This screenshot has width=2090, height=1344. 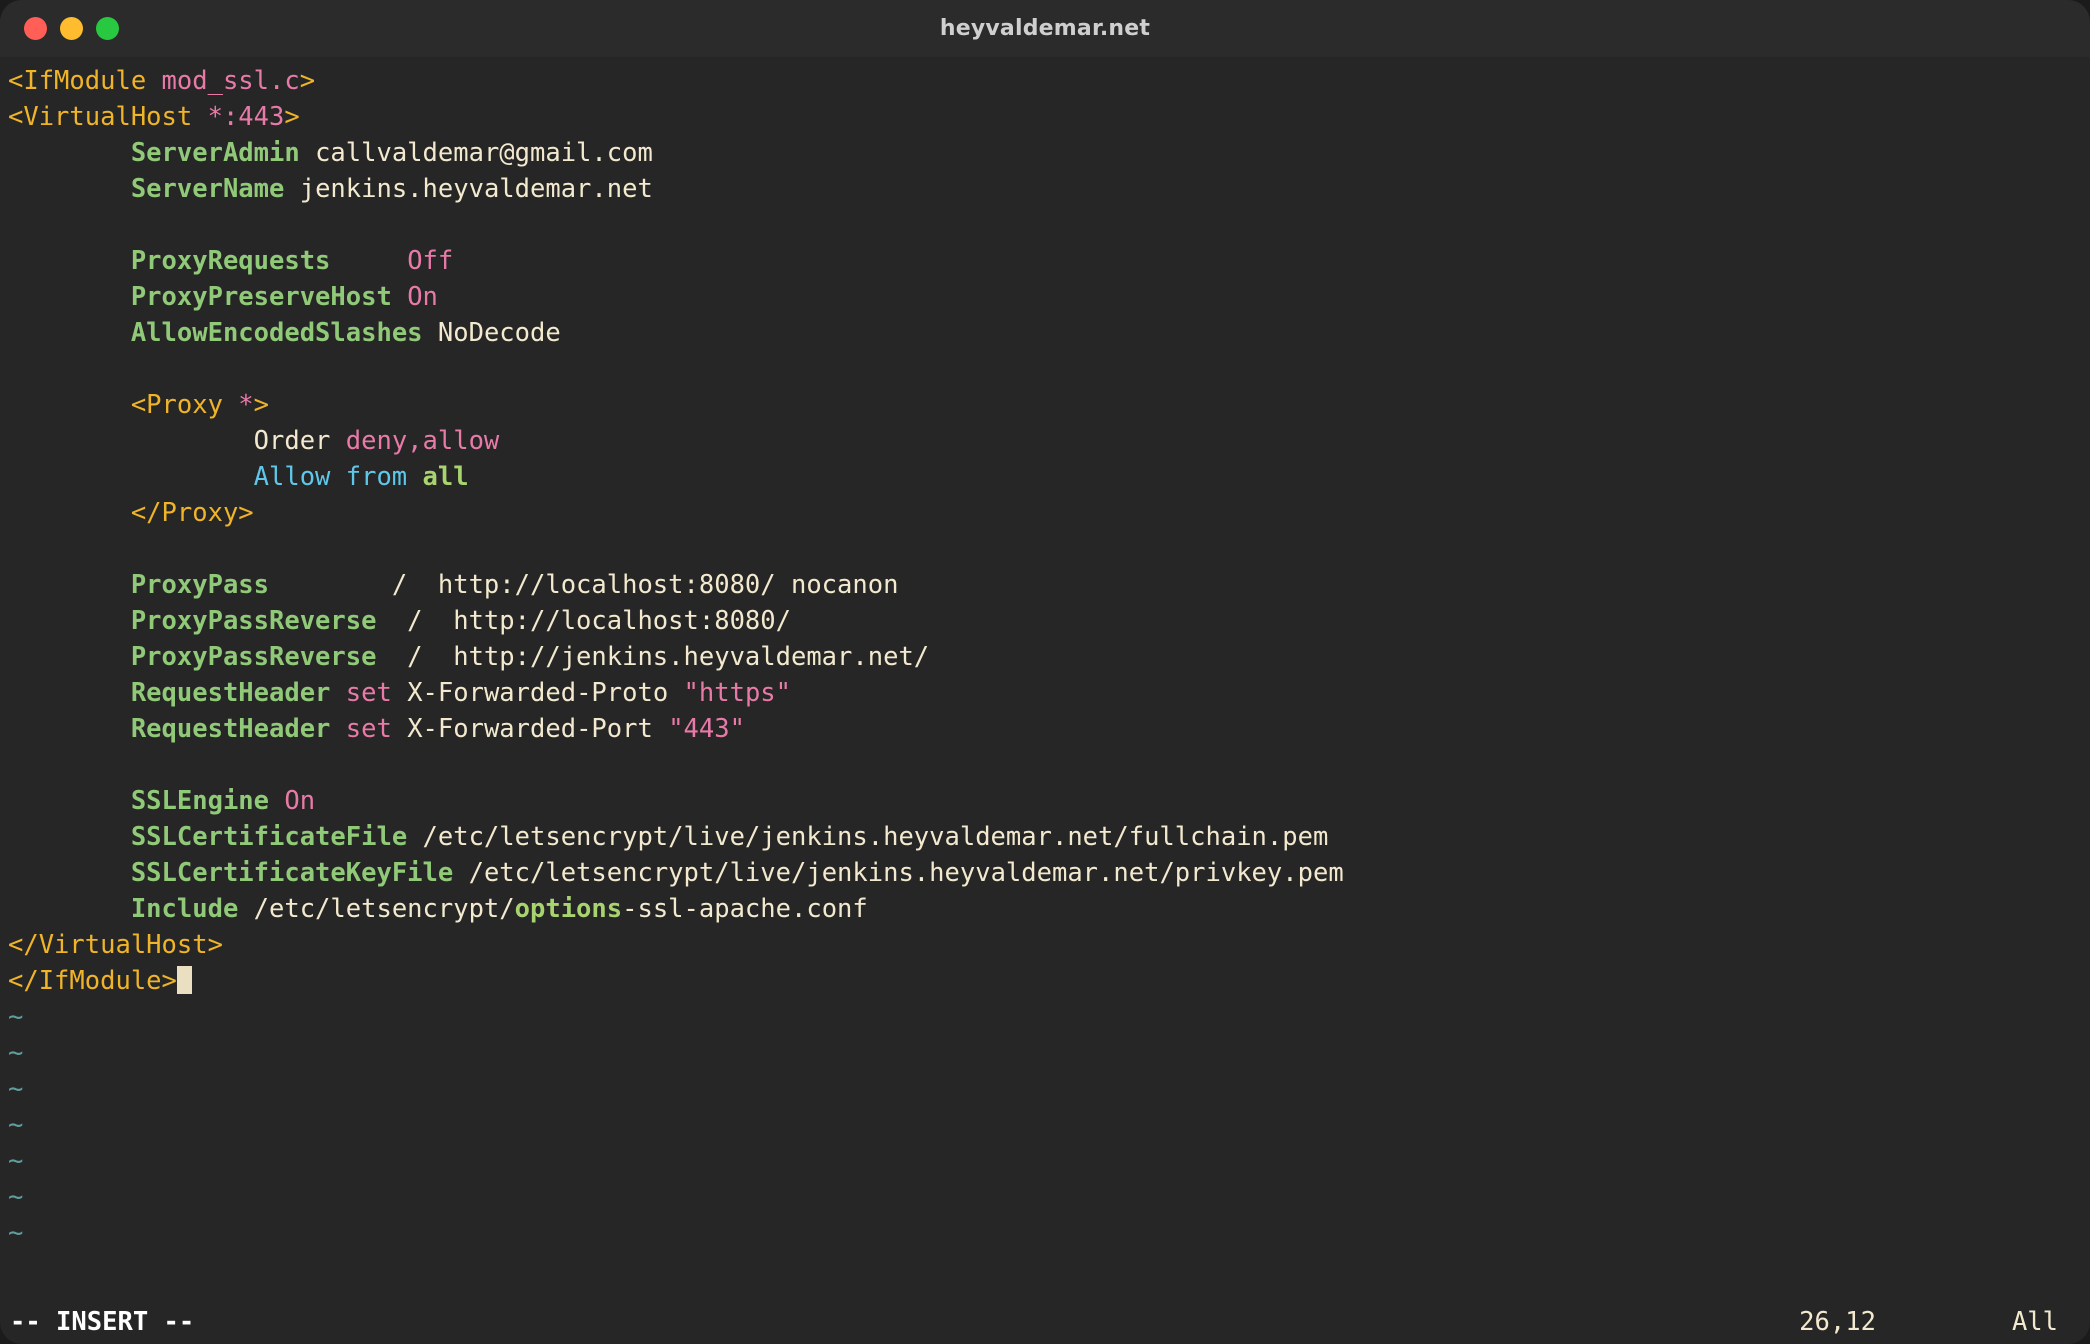 What do you see at coordinates (1049, 729) in the screenshot?
I see `code-line: RequestHeader set X-Forwarded-Port "443"` at bounding box center [1049, 729].